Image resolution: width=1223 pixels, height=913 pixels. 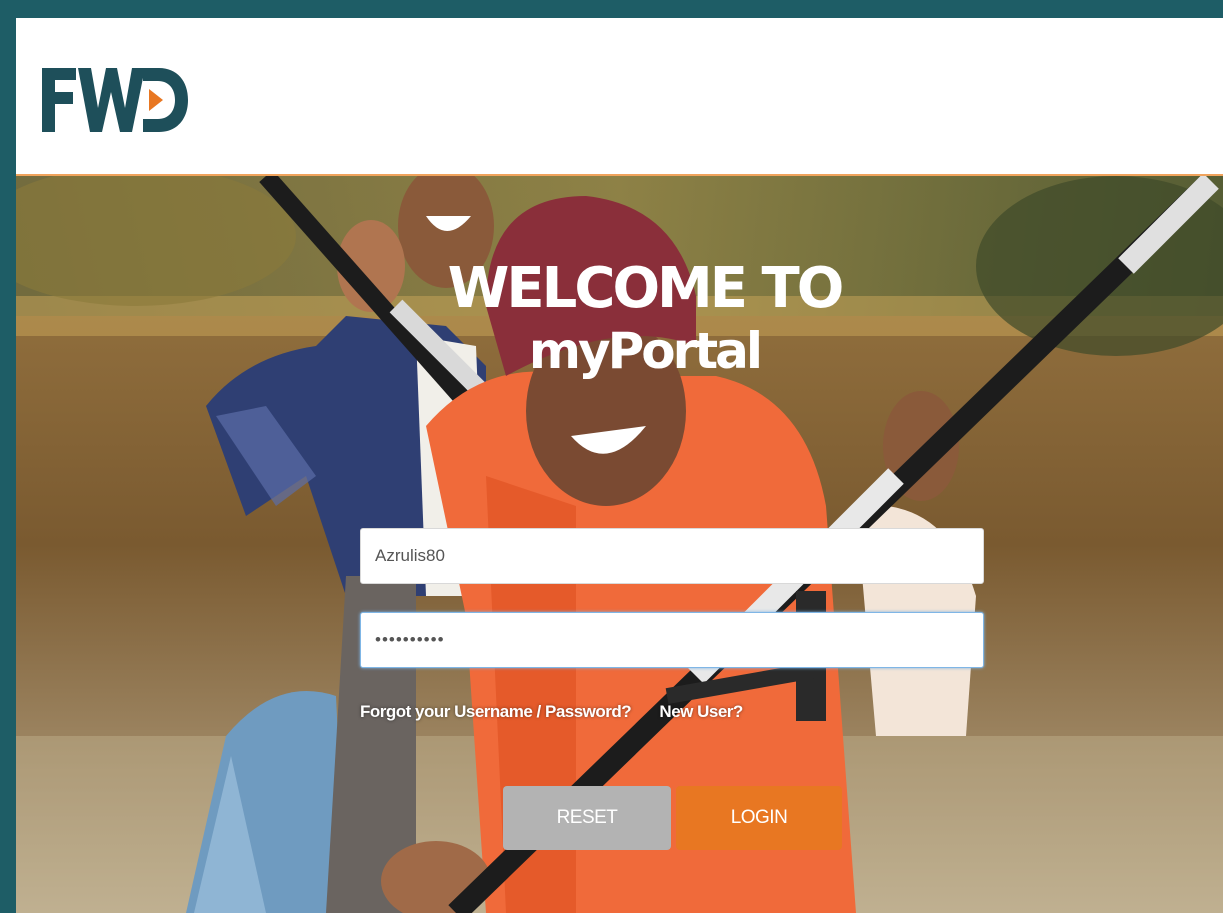 I want to click on welcome-line-2: myPortal, so click(x=645, y=351).